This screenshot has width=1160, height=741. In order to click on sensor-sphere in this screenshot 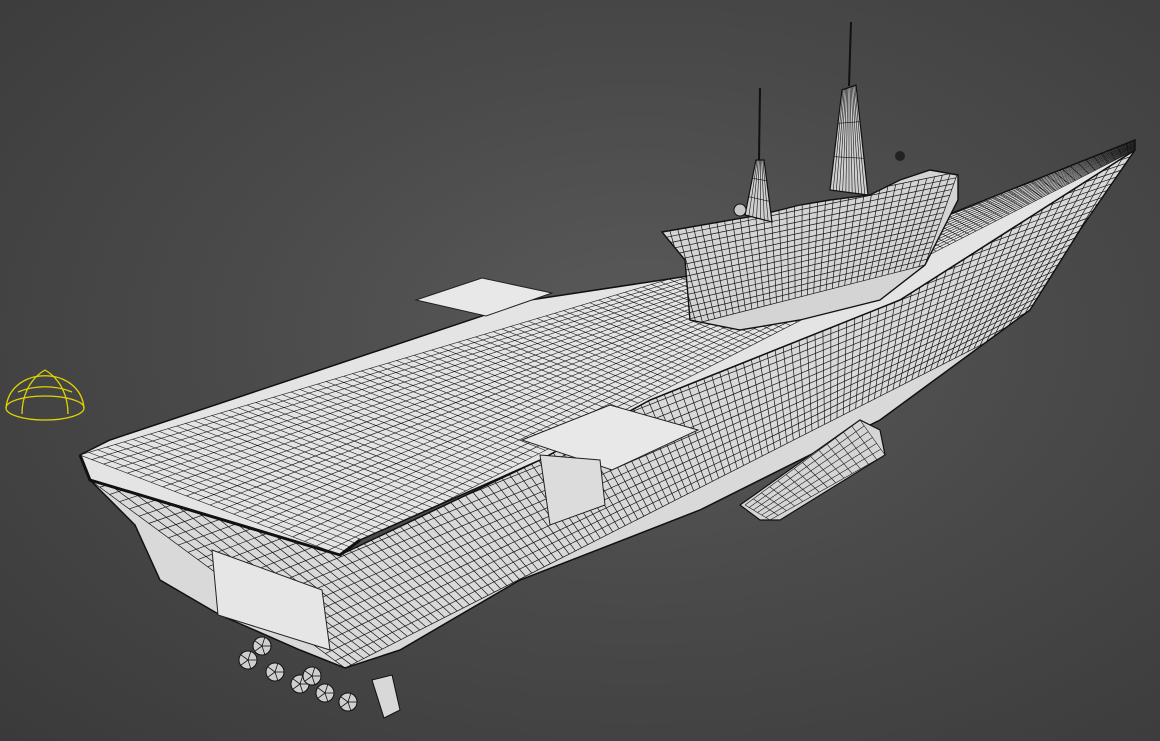, I will do `click(740, 210)`.